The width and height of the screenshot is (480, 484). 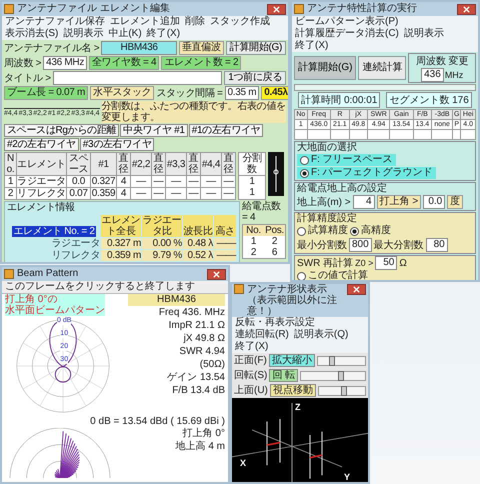 What do you see at coordinates (321, 335) in the screenshot?
I see `menu-item: 説明表示(Q)` at bounding box center [321, 335].